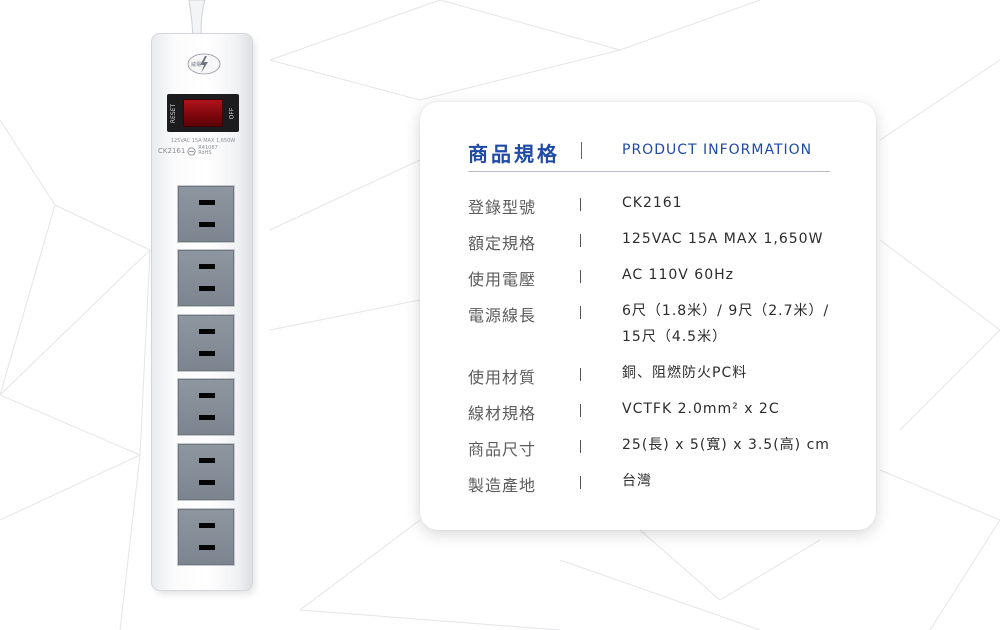 The image size is (1000, 630). What do you see at coordinates (637, 481) in the screenshot?
I see `spec-value: 台灣` at bounding box center [637, 481].